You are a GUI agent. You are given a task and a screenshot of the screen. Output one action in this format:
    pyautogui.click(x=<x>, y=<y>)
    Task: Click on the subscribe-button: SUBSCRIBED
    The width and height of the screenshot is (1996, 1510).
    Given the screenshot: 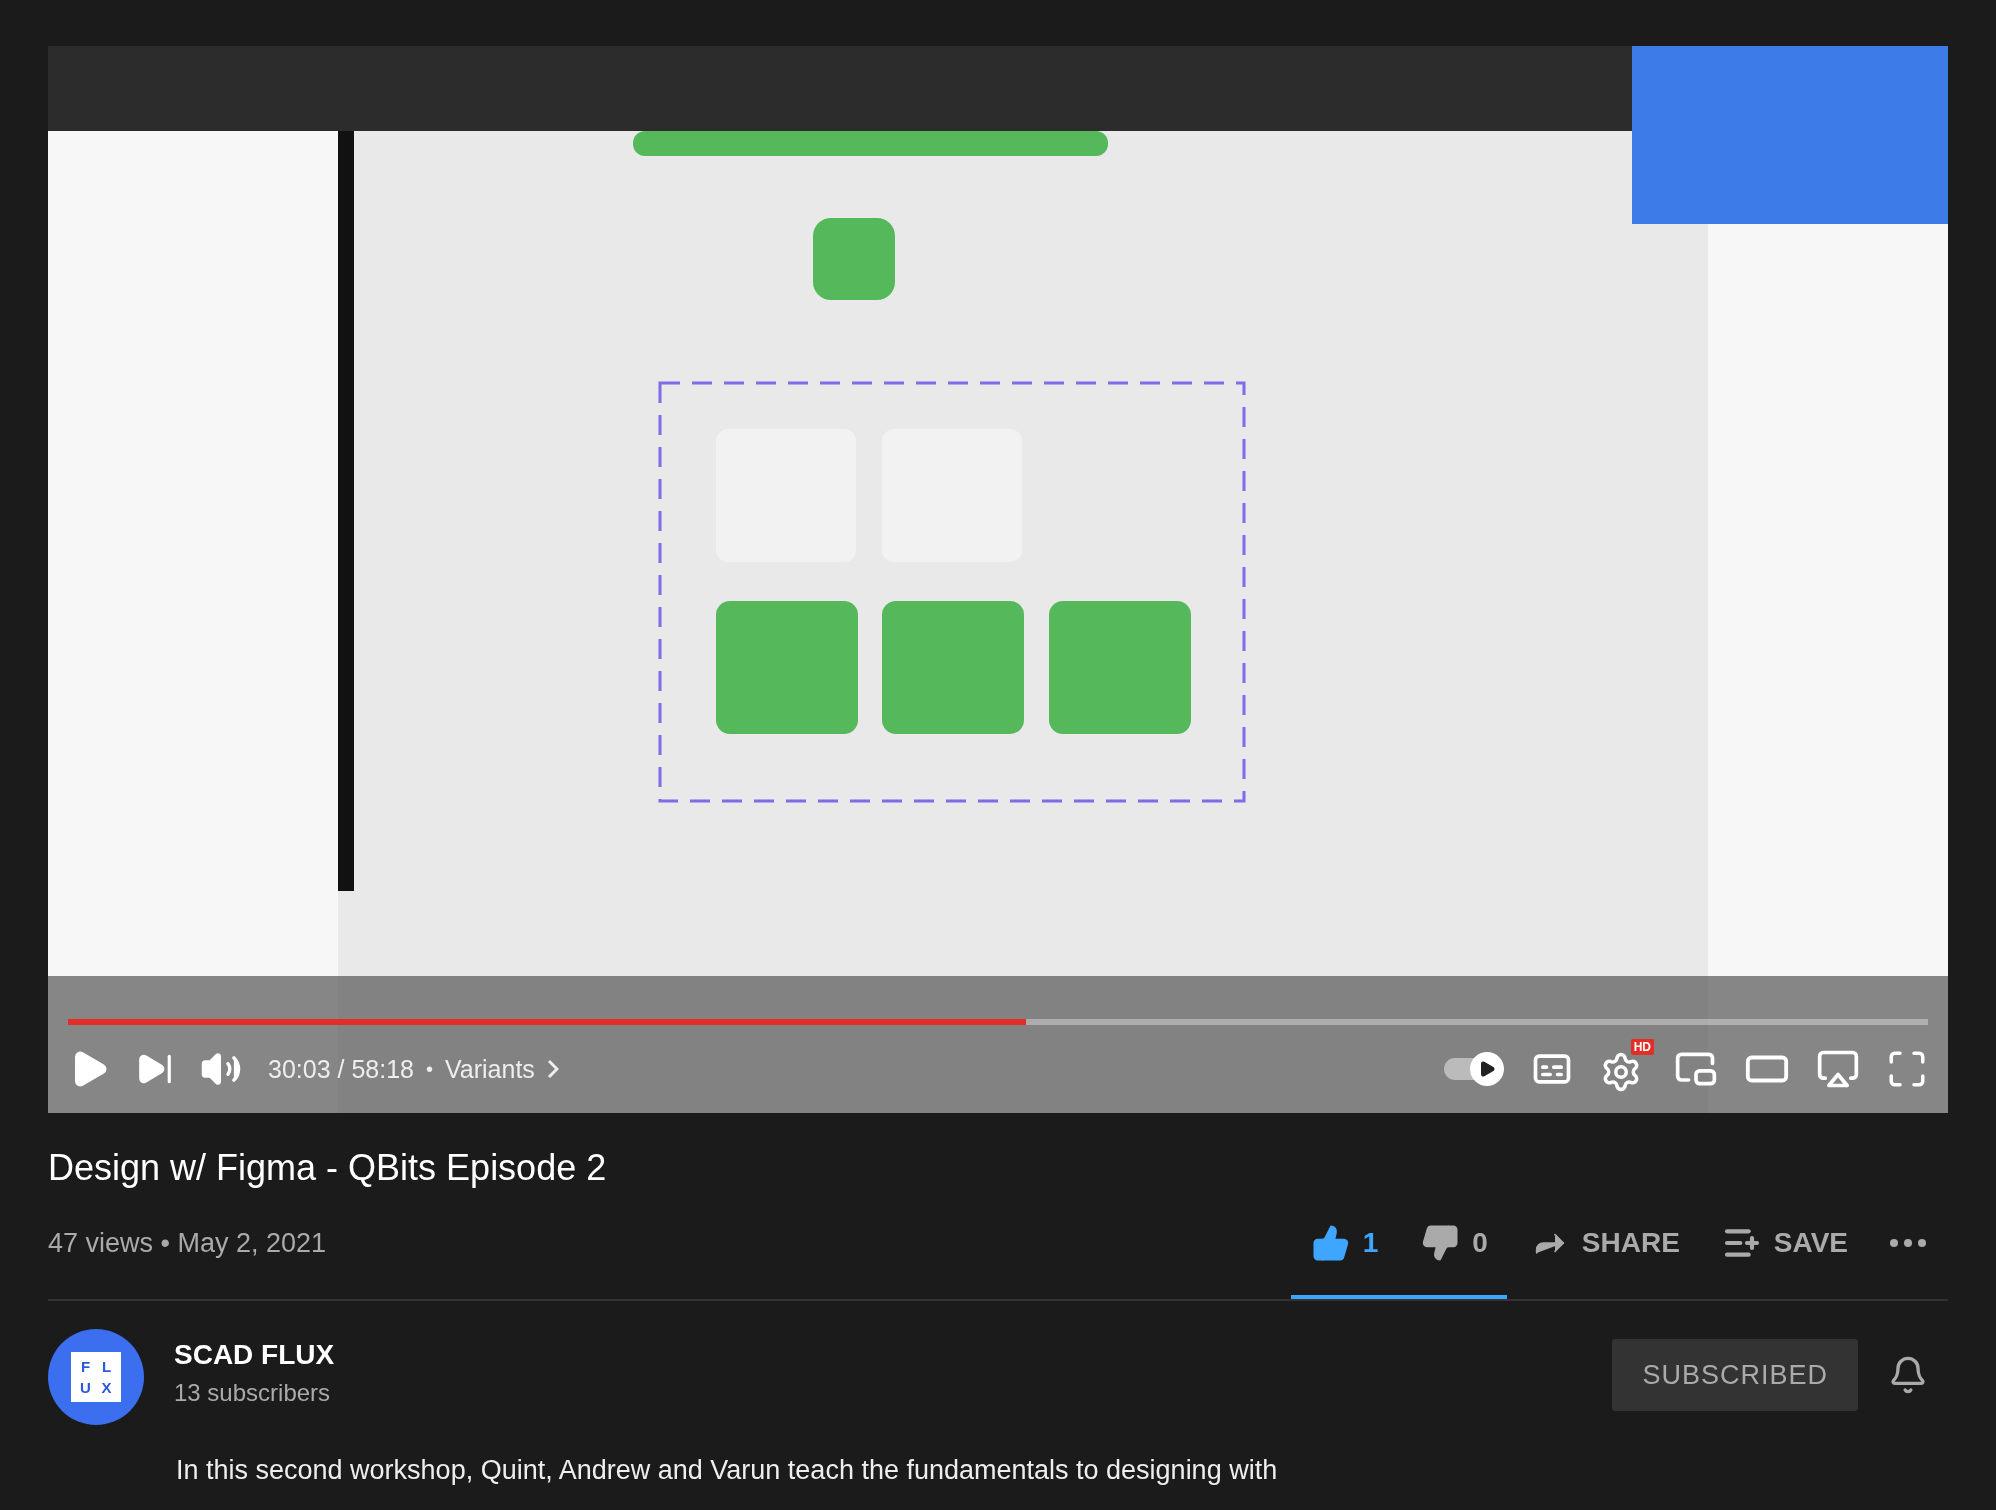 What is the action you would take?
    pyautogui.click(x=1735, y=1375)
    